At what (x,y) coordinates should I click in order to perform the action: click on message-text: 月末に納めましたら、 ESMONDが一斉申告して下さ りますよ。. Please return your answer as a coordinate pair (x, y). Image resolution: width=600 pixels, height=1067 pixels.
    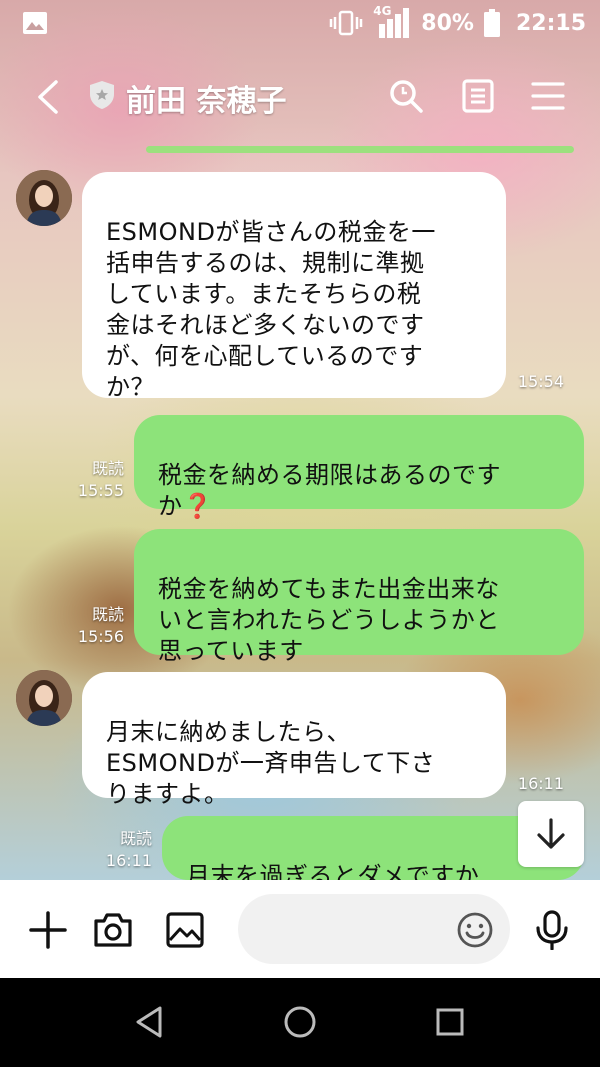
    Looking at the image, I should click on (271, 763).